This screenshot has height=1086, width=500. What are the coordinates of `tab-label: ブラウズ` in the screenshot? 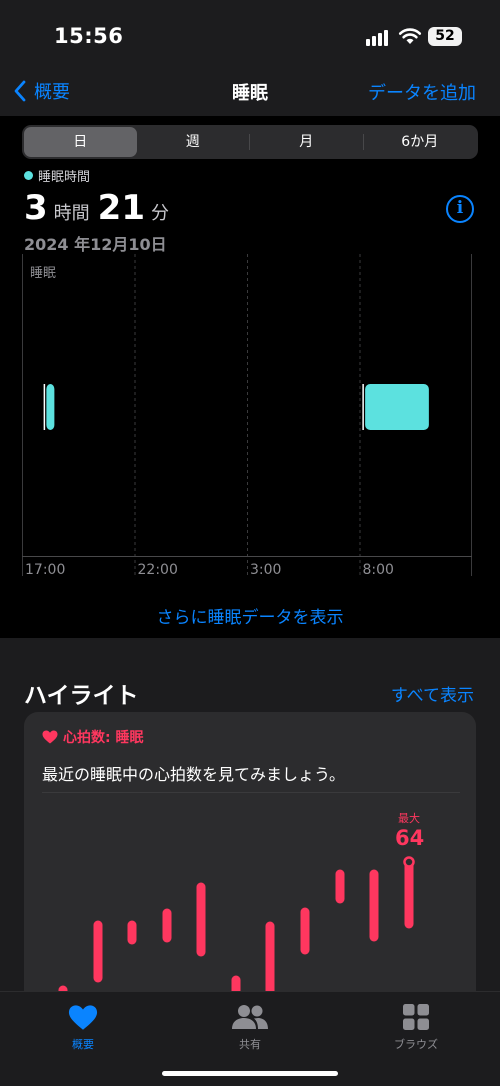 It's located at (416, 1044).